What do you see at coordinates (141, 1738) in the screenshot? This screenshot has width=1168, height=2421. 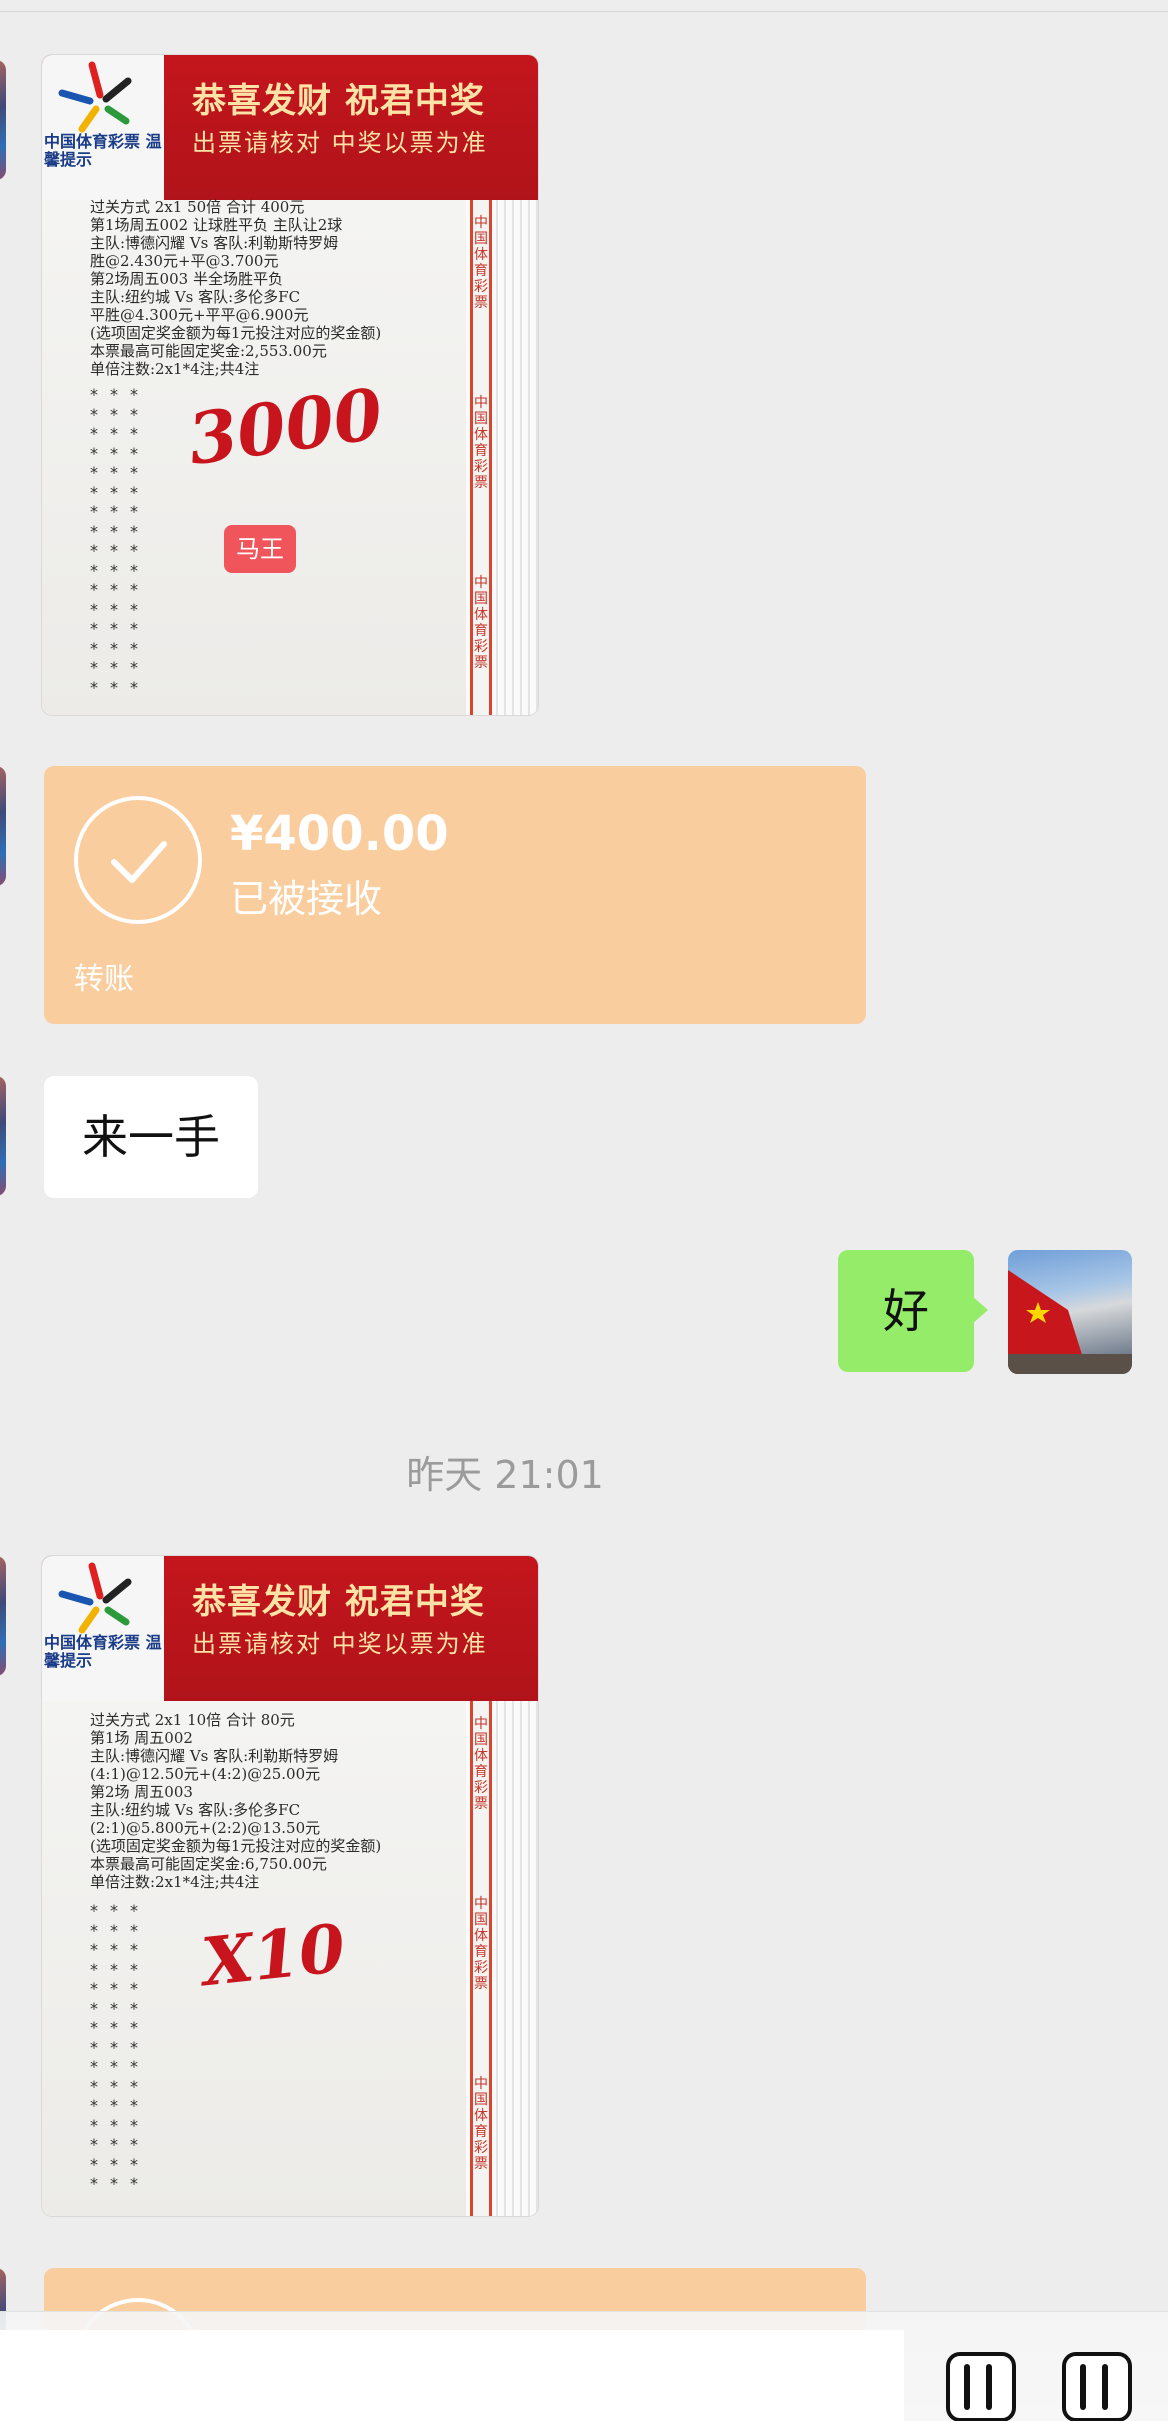 I see `ticket-line: 第1场 周五002` at bounding box center [141, 1738].